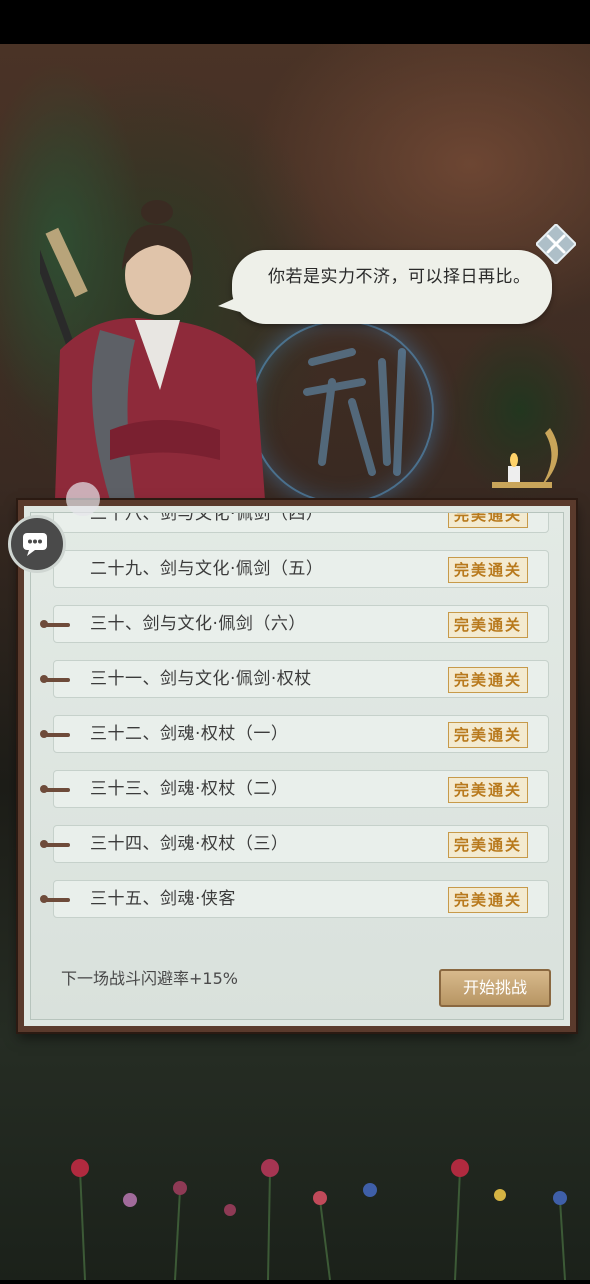  Describe the element at coordinates (83, 499) in the screenshot. I see `floating-assist-dot` at that location.